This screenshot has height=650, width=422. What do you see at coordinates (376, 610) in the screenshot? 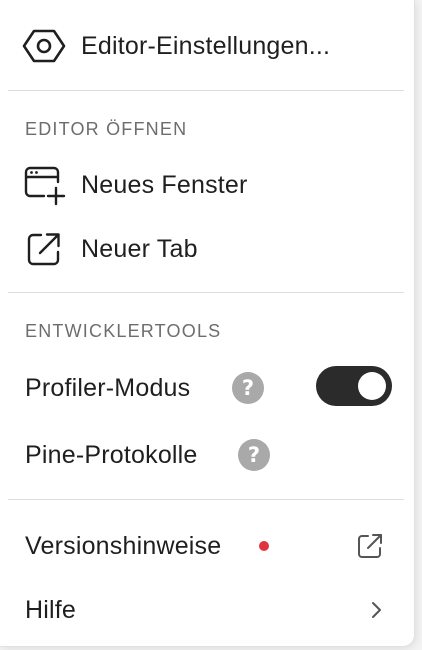
I see `chevron-right-icon` at bounding box center [376, 610].